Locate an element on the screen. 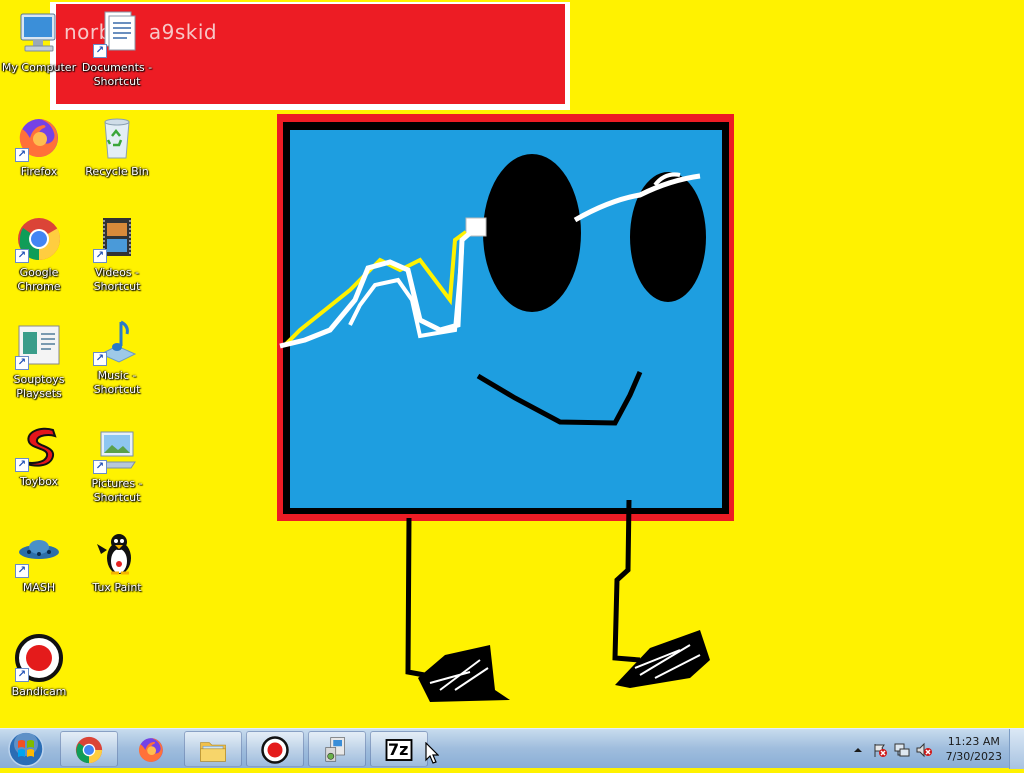 This screenshot has height=773, width=1024. desktop-icon-label: Documents - Shortcut is located at coordinates (117, 74).